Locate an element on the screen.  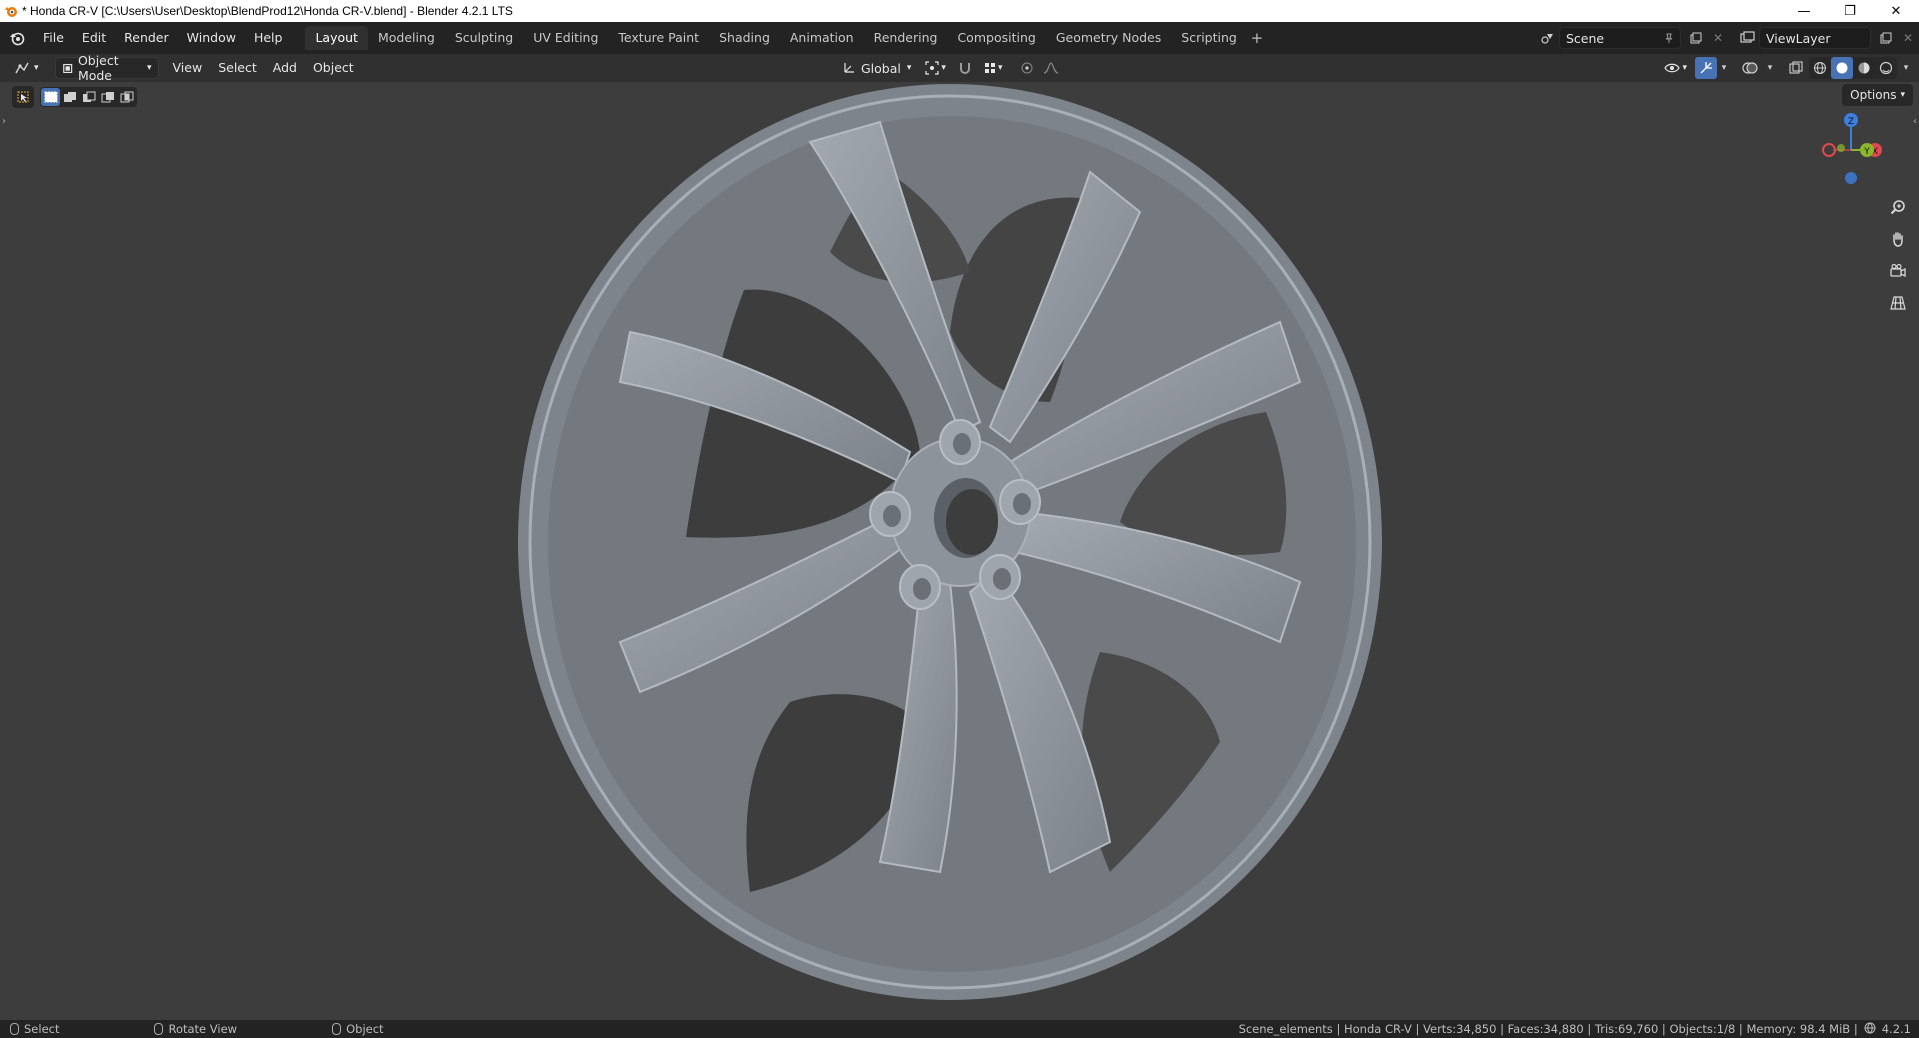
tab-scripting: Scripting is located at coordinates (1209, 38).